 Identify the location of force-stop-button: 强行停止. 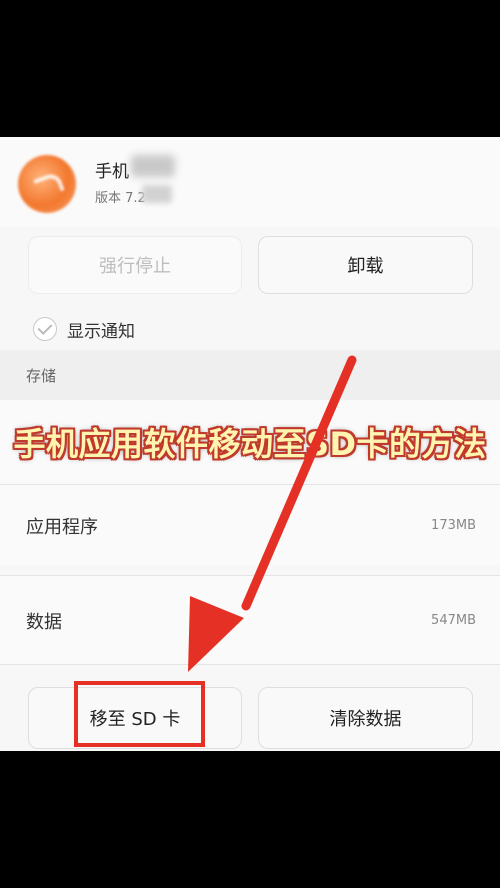
(135, 265).